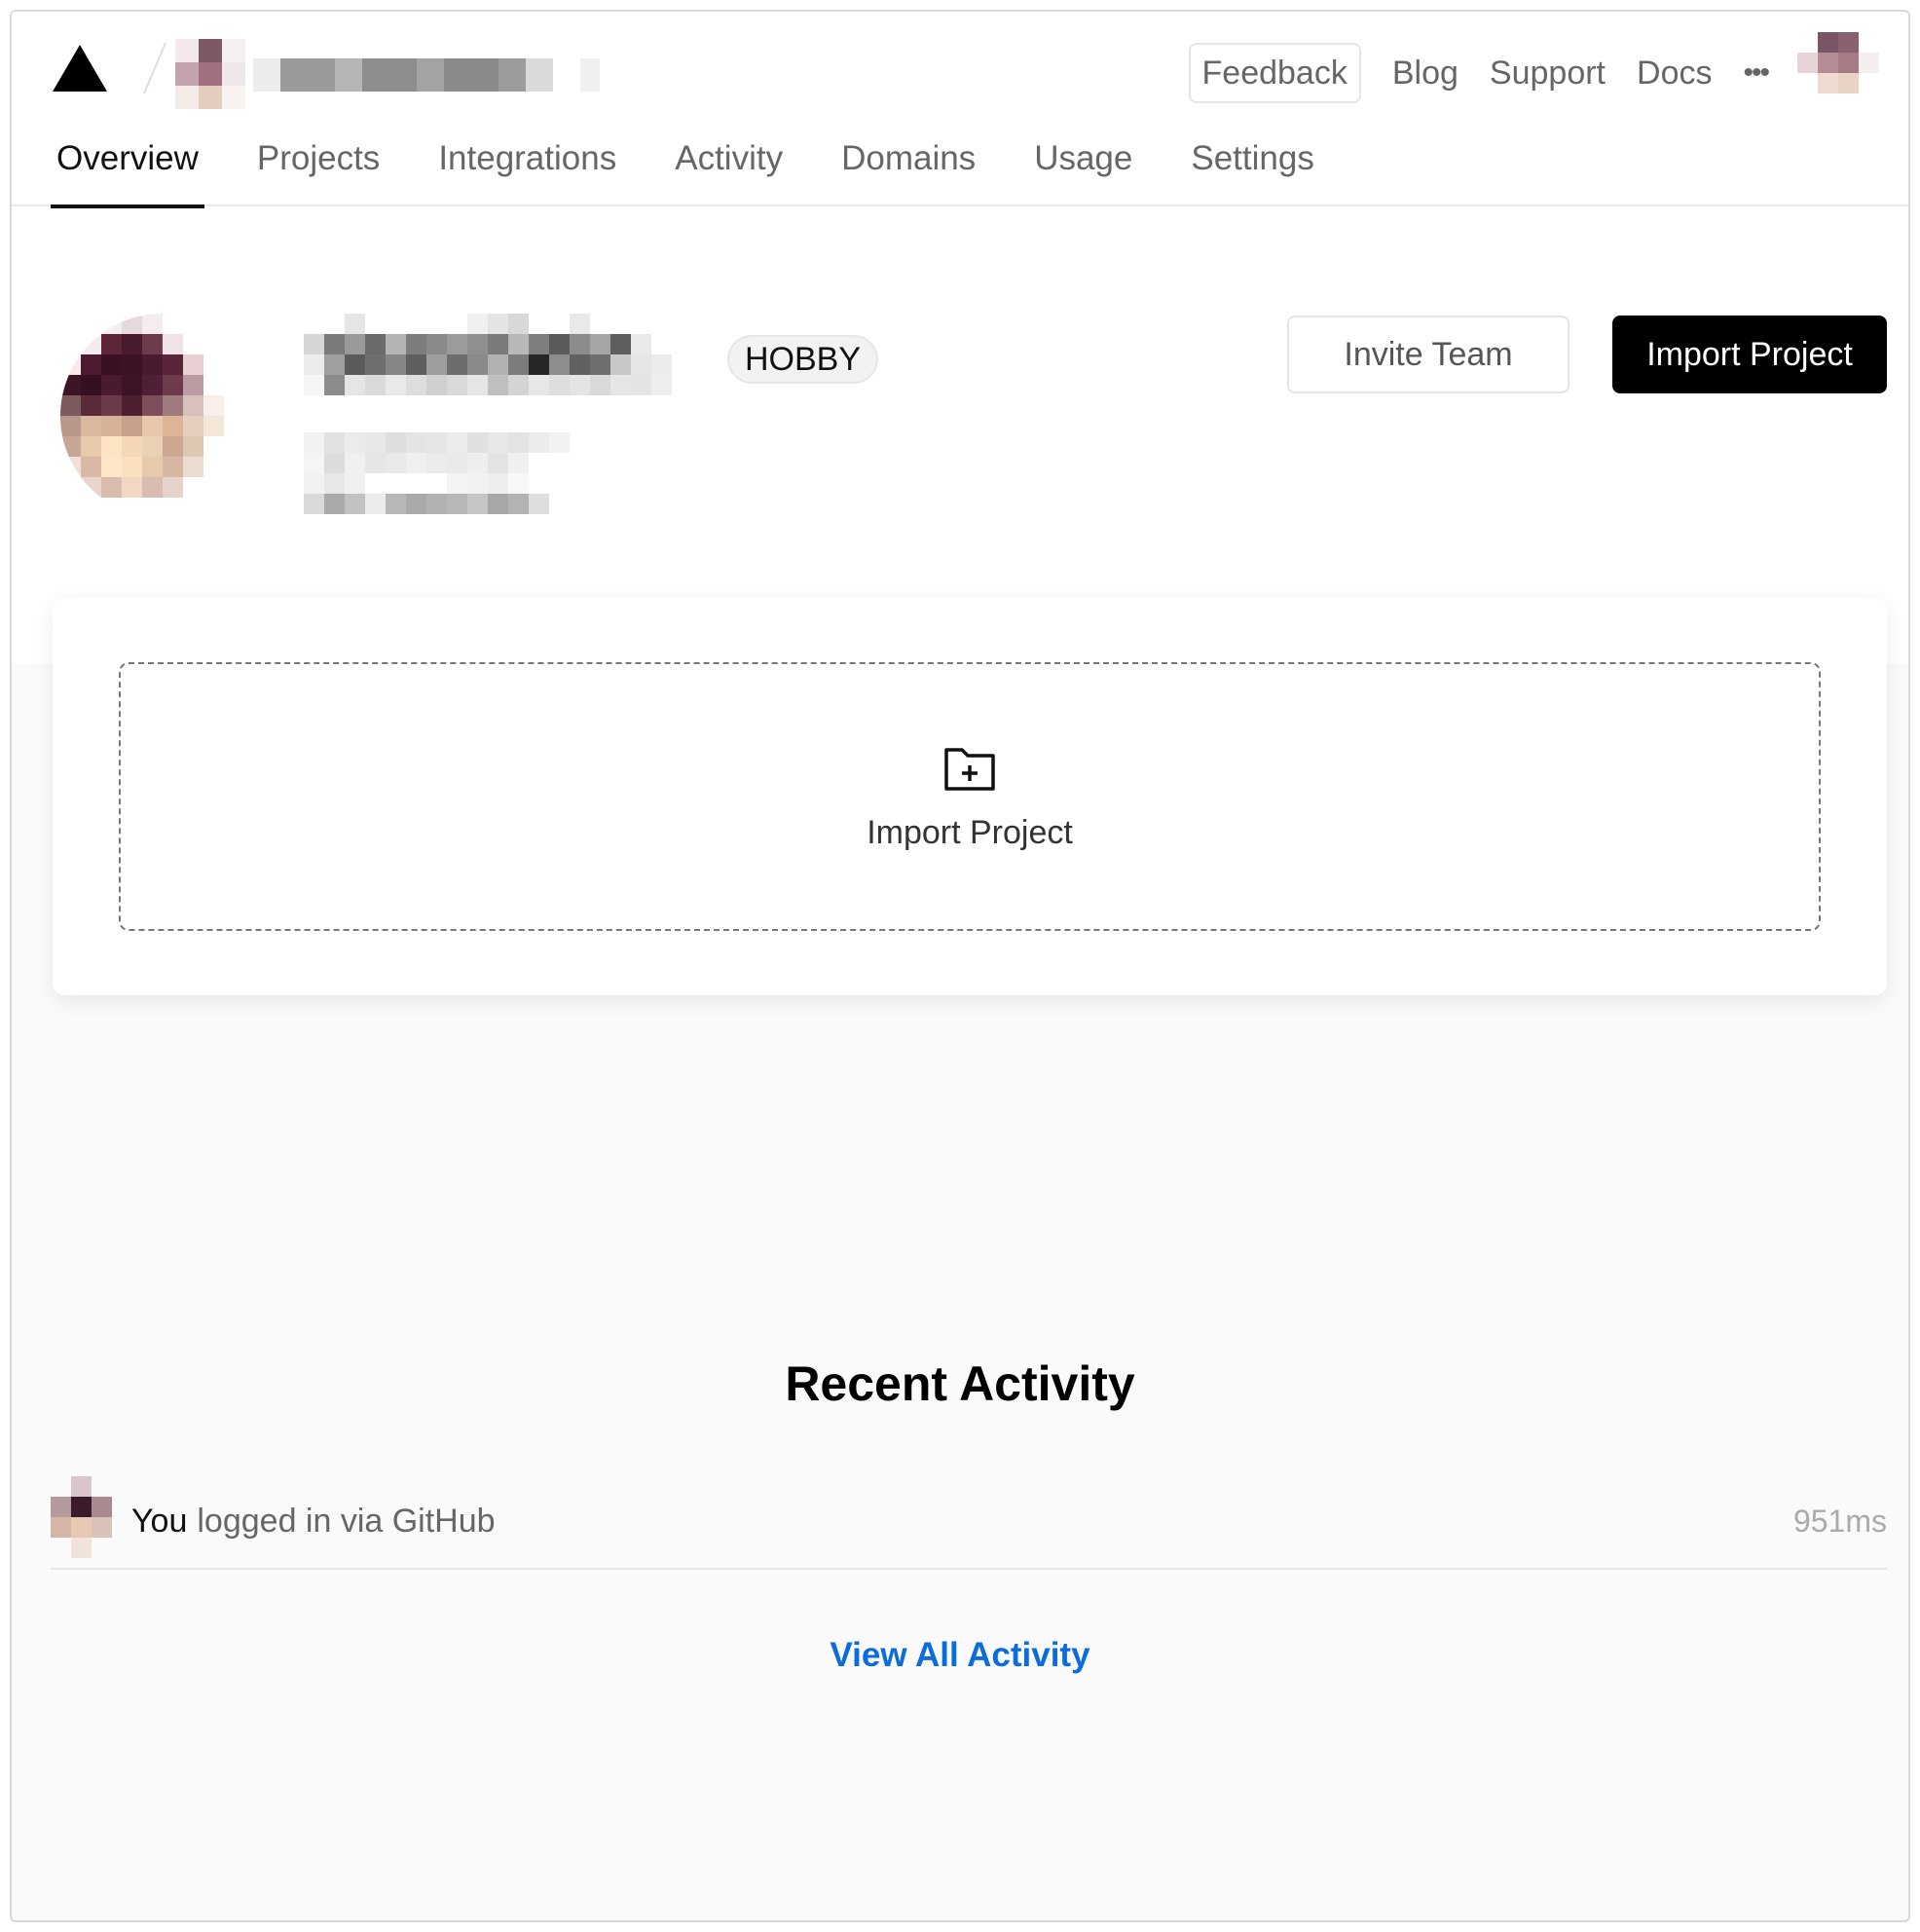  What do you see at coordinates (970, 832) in the screenshot?
I see `import-dropzone-label: Import Project` at bounding box center [970, 832].